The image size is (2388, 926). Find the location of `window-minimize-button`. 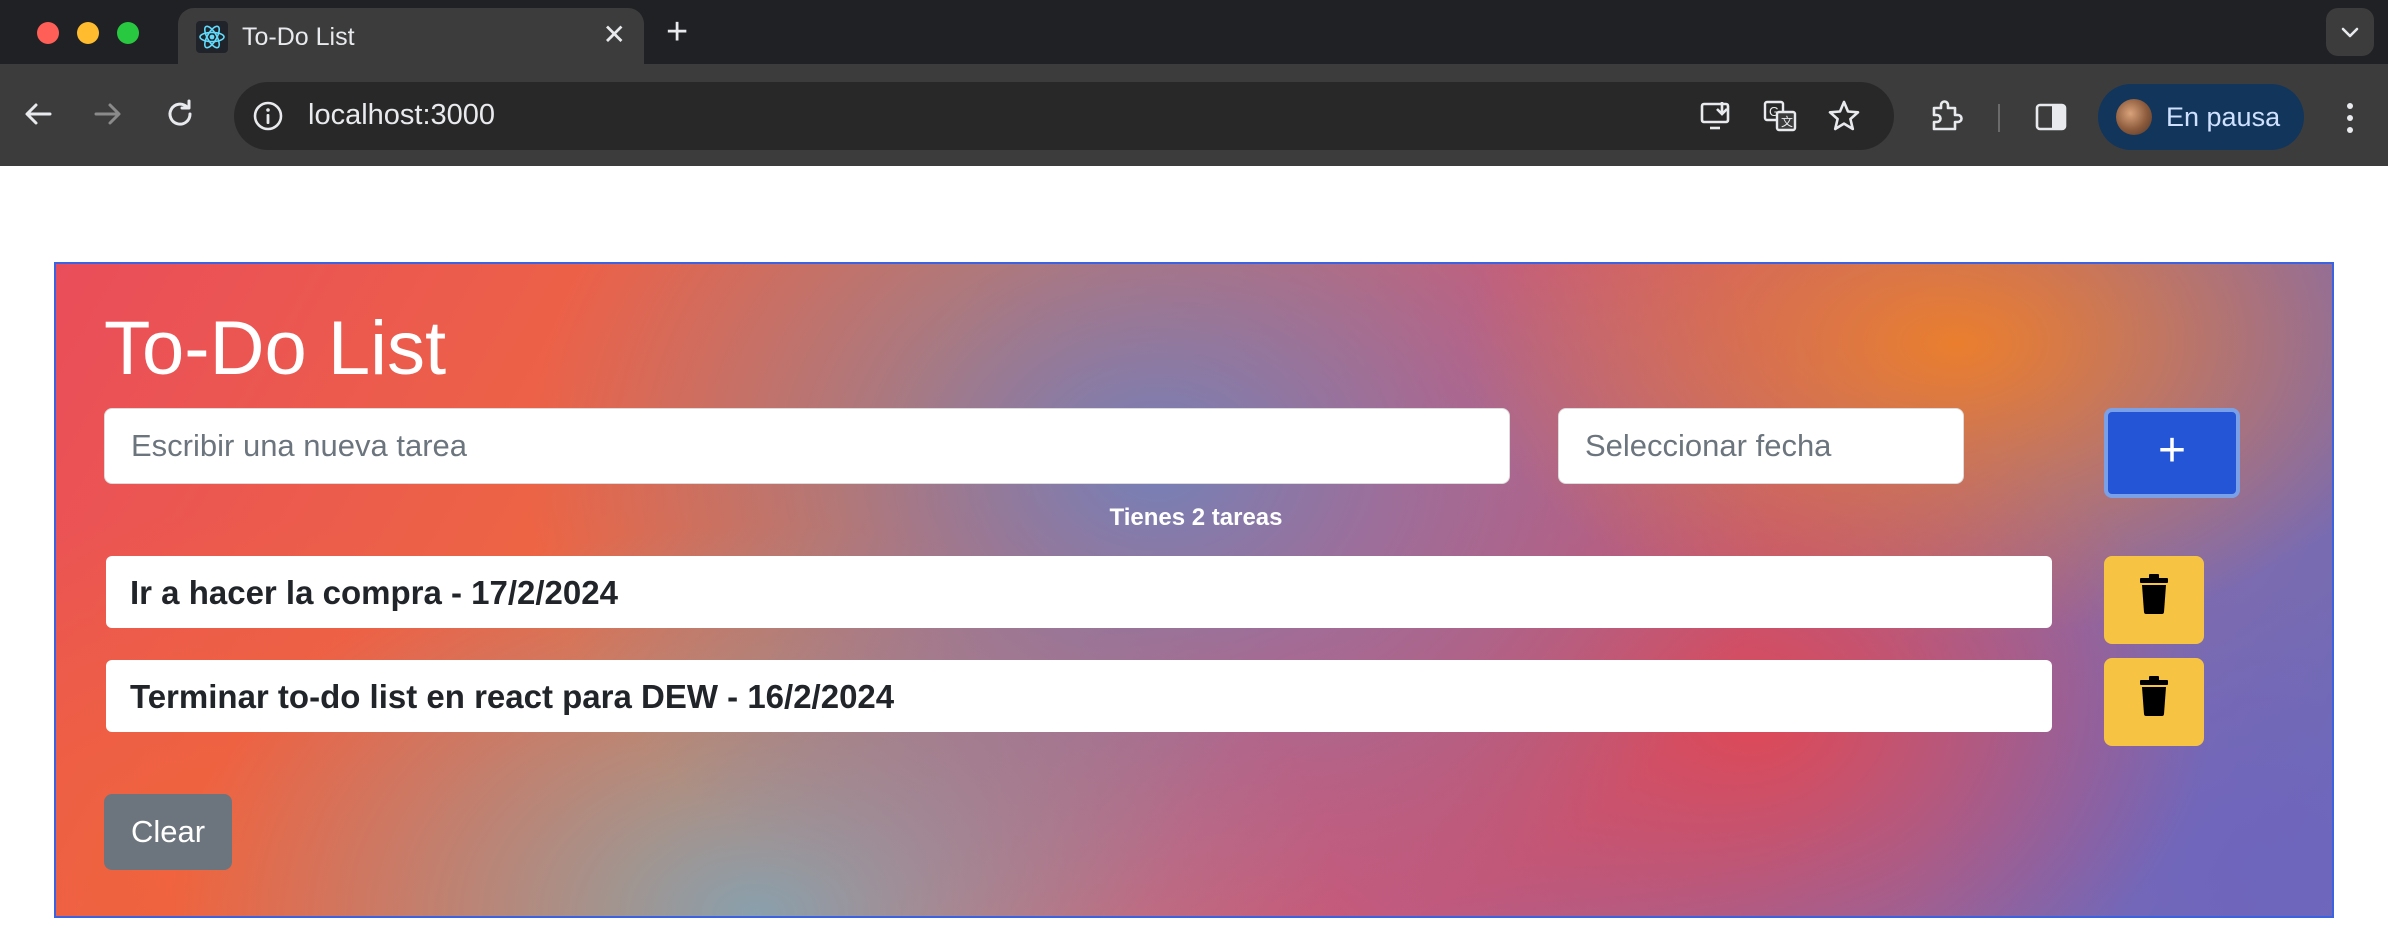

window-minimize-button is located at coordinates (88, 33).